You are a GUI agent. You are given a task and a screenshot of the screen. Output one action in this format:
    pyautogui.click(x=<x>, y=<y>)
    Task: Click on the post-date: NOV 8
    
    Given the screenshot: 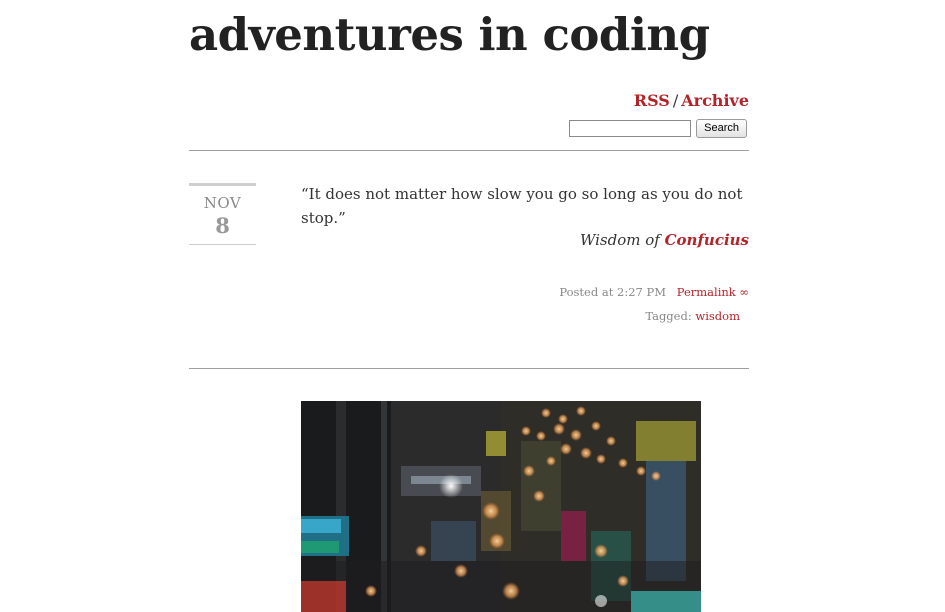 What is the action you would take?
    pyautogui.click(x=222, y=214)
    